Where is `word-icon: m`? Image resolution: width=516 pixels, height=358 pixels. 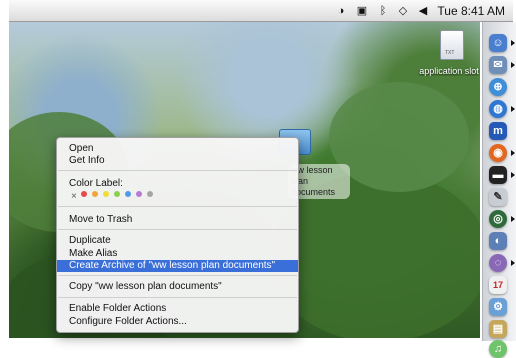
word-icon: m is located at coordinates (498, 131).